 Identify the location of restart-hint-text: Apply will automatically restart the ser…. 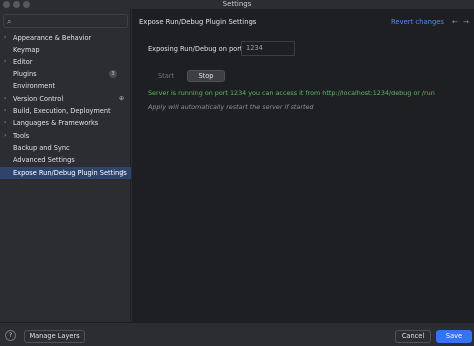
(231, 107).